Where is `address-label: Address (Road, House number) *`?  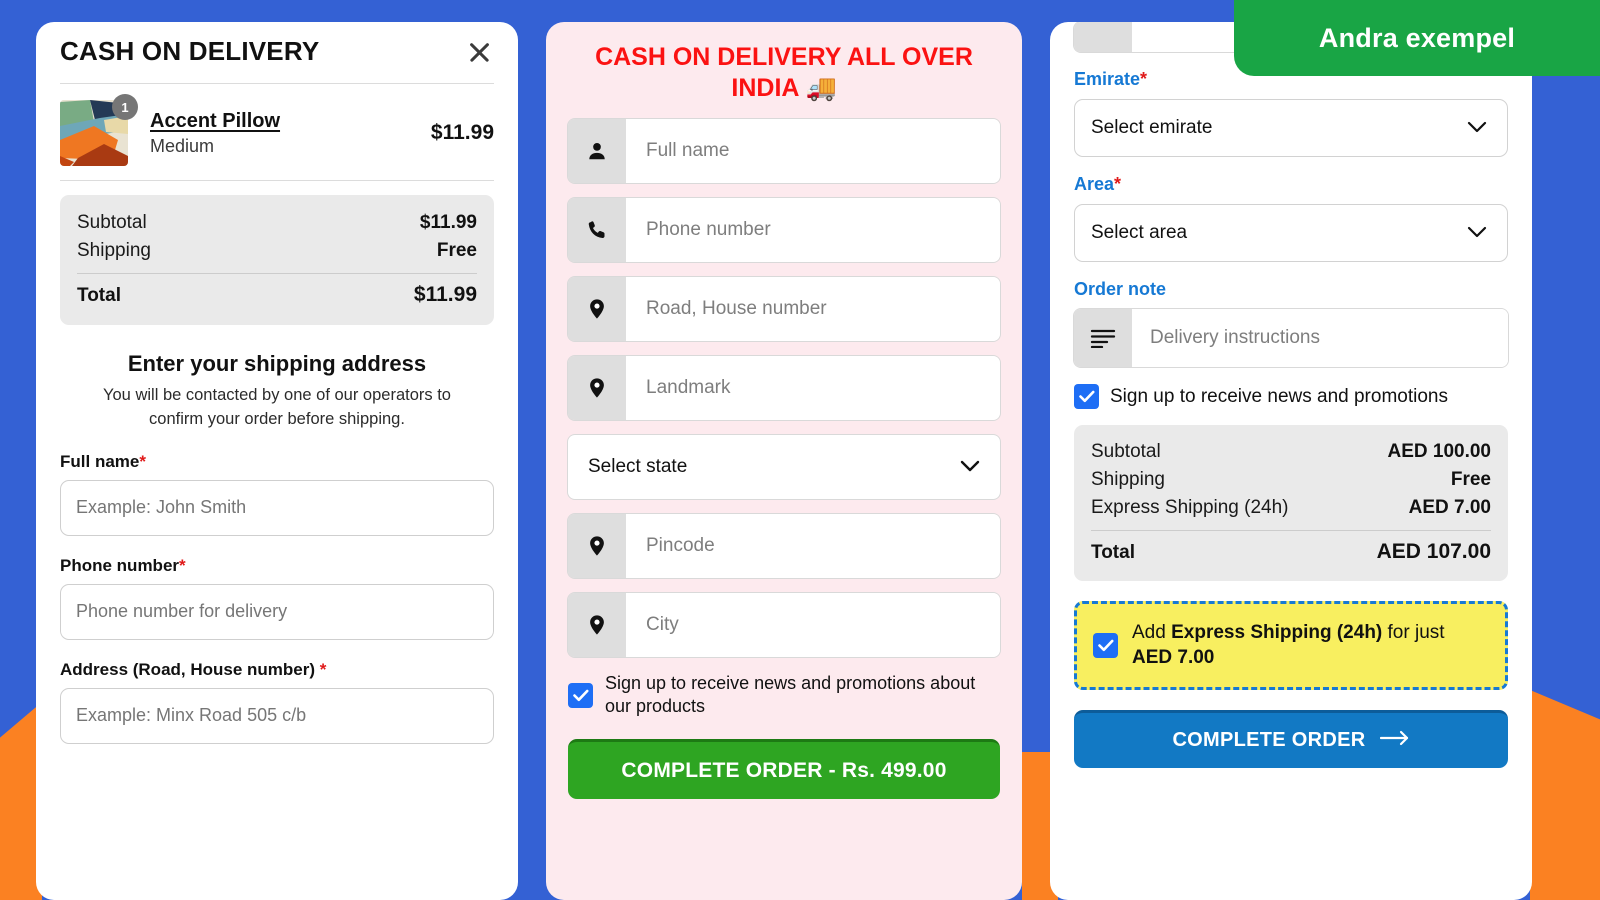 address-label: Address (Road, House number) * is located at coordinates (277, 670).